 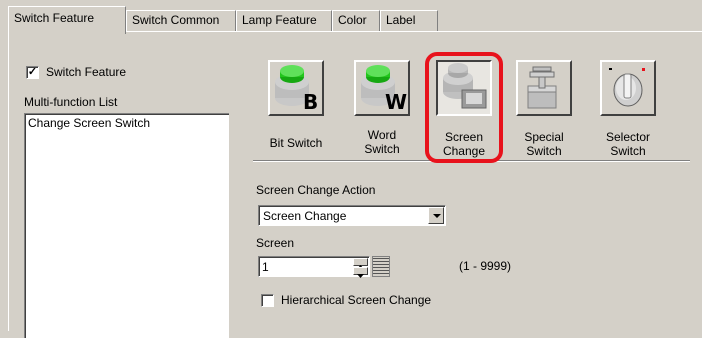 I want to click on hierarchical-screen-change-label: Hierarchical Screen Change, so click(x=356, y=300).